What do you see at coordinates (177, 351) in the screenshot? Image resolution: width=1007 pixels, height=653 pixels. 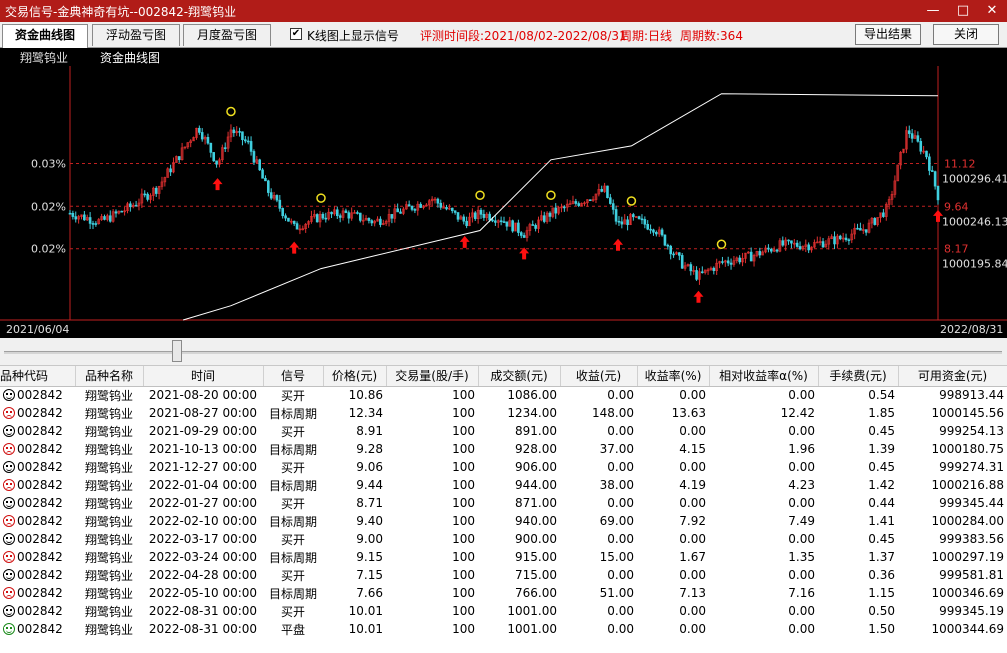 I see `scrollbar-thumb` at bounding box center [177, 351].